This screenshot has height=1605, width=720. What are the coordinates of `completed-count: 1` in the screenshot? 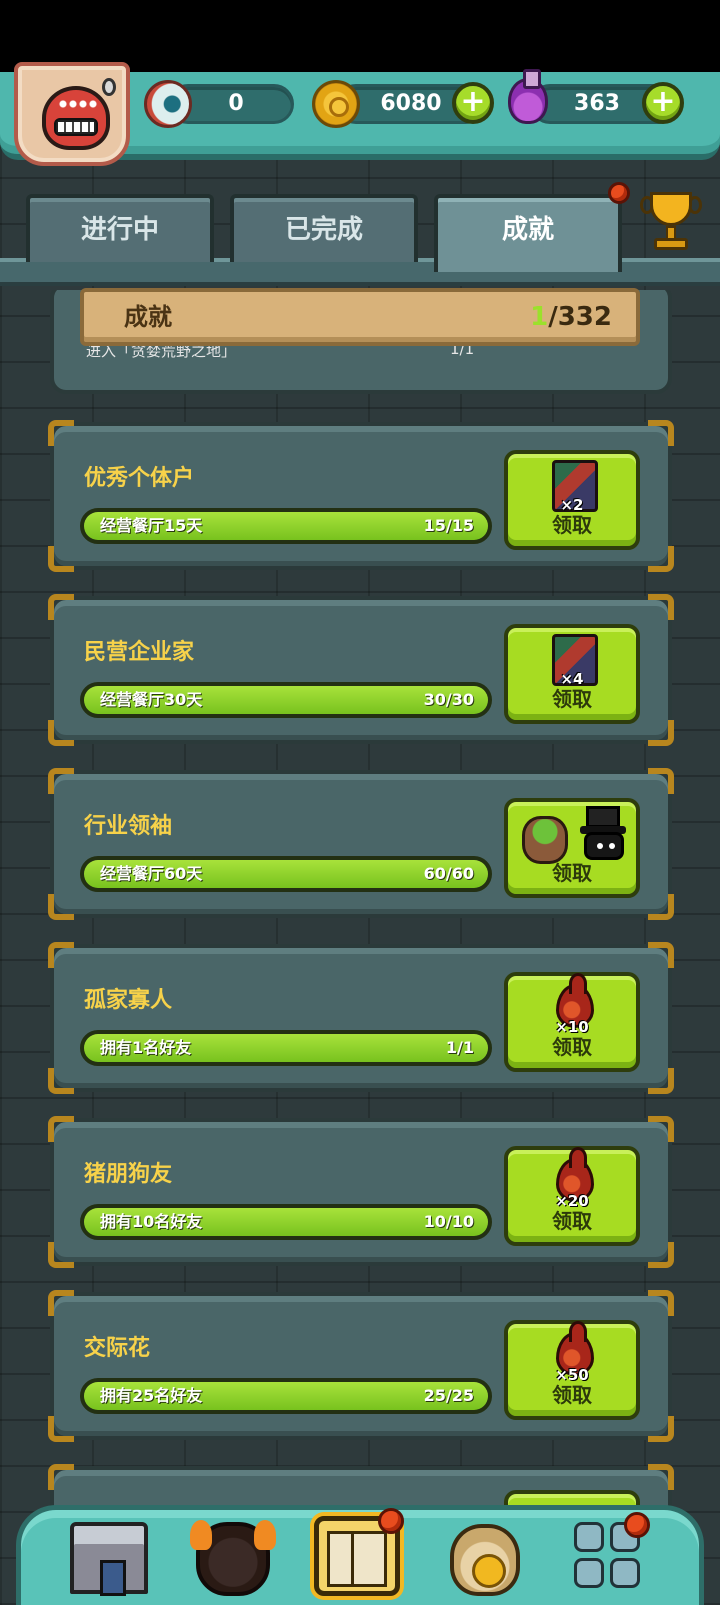 It's located at (539, 317).